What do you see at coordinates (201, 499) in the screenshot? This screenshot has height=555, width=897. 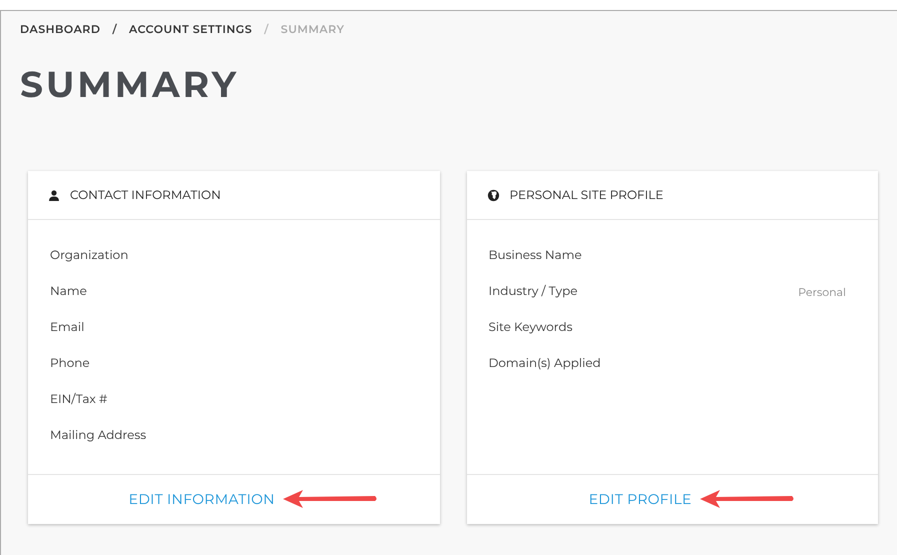 I see `edit-link: EDIT INFORMATION` at bounding box center [201, 499].